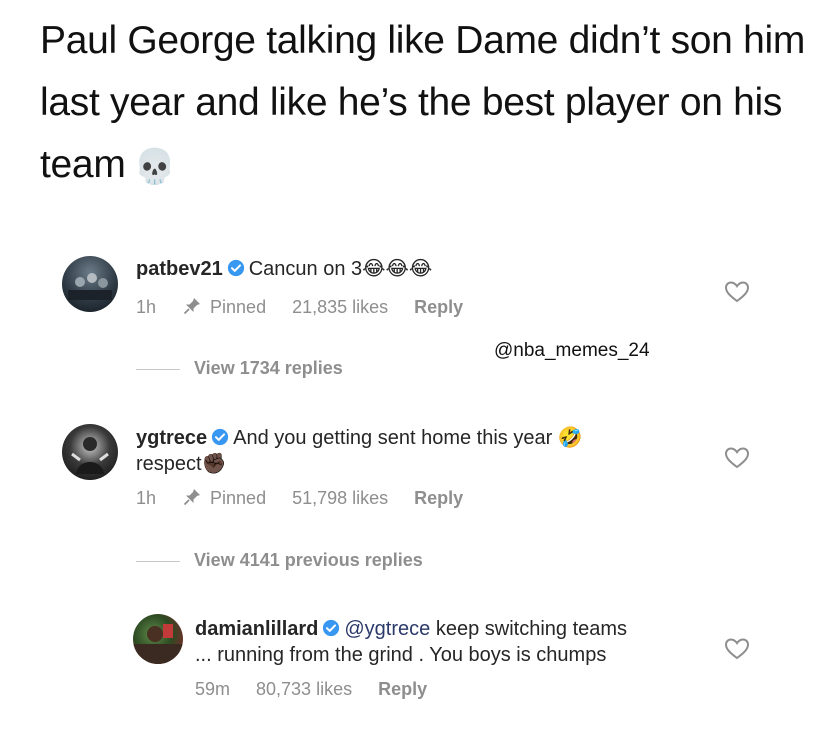  What do you see at coordinates (572, 350) in the screenshot?
I see `watermark: @nba_memes_24` at bounding box center [572, 350].